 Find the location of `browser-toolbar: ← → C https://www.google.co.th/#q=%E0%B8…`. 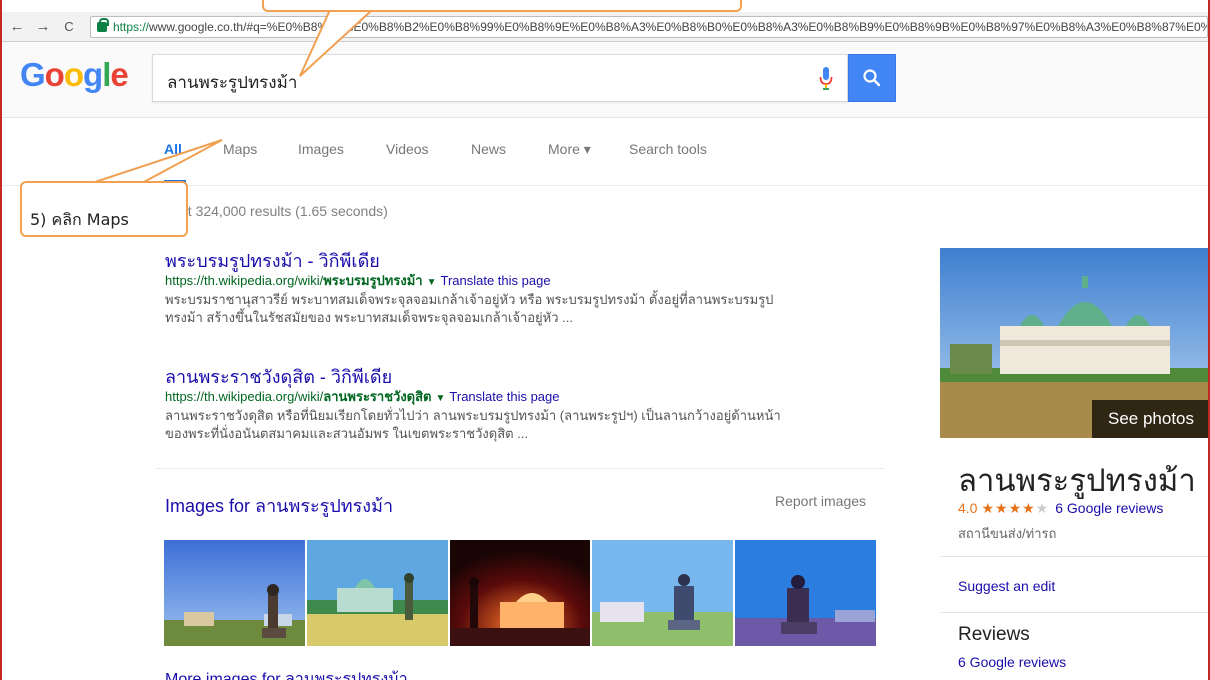

browser-toolbar: ← → C https://www.google.co.th/#q=%E0%B8… is located at coordinates (605, 27).